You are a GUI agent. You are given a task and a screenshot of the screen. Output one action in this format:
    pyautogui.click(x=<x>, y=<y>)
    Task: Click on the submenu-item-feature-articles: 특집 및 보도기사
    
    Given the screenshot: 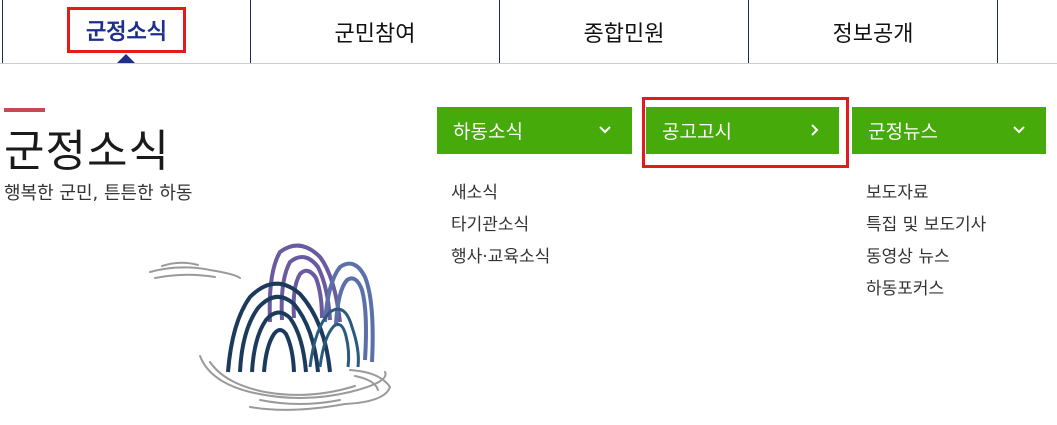 What is the action you would take?
    pyautogui.click(x=926, y=225)
    